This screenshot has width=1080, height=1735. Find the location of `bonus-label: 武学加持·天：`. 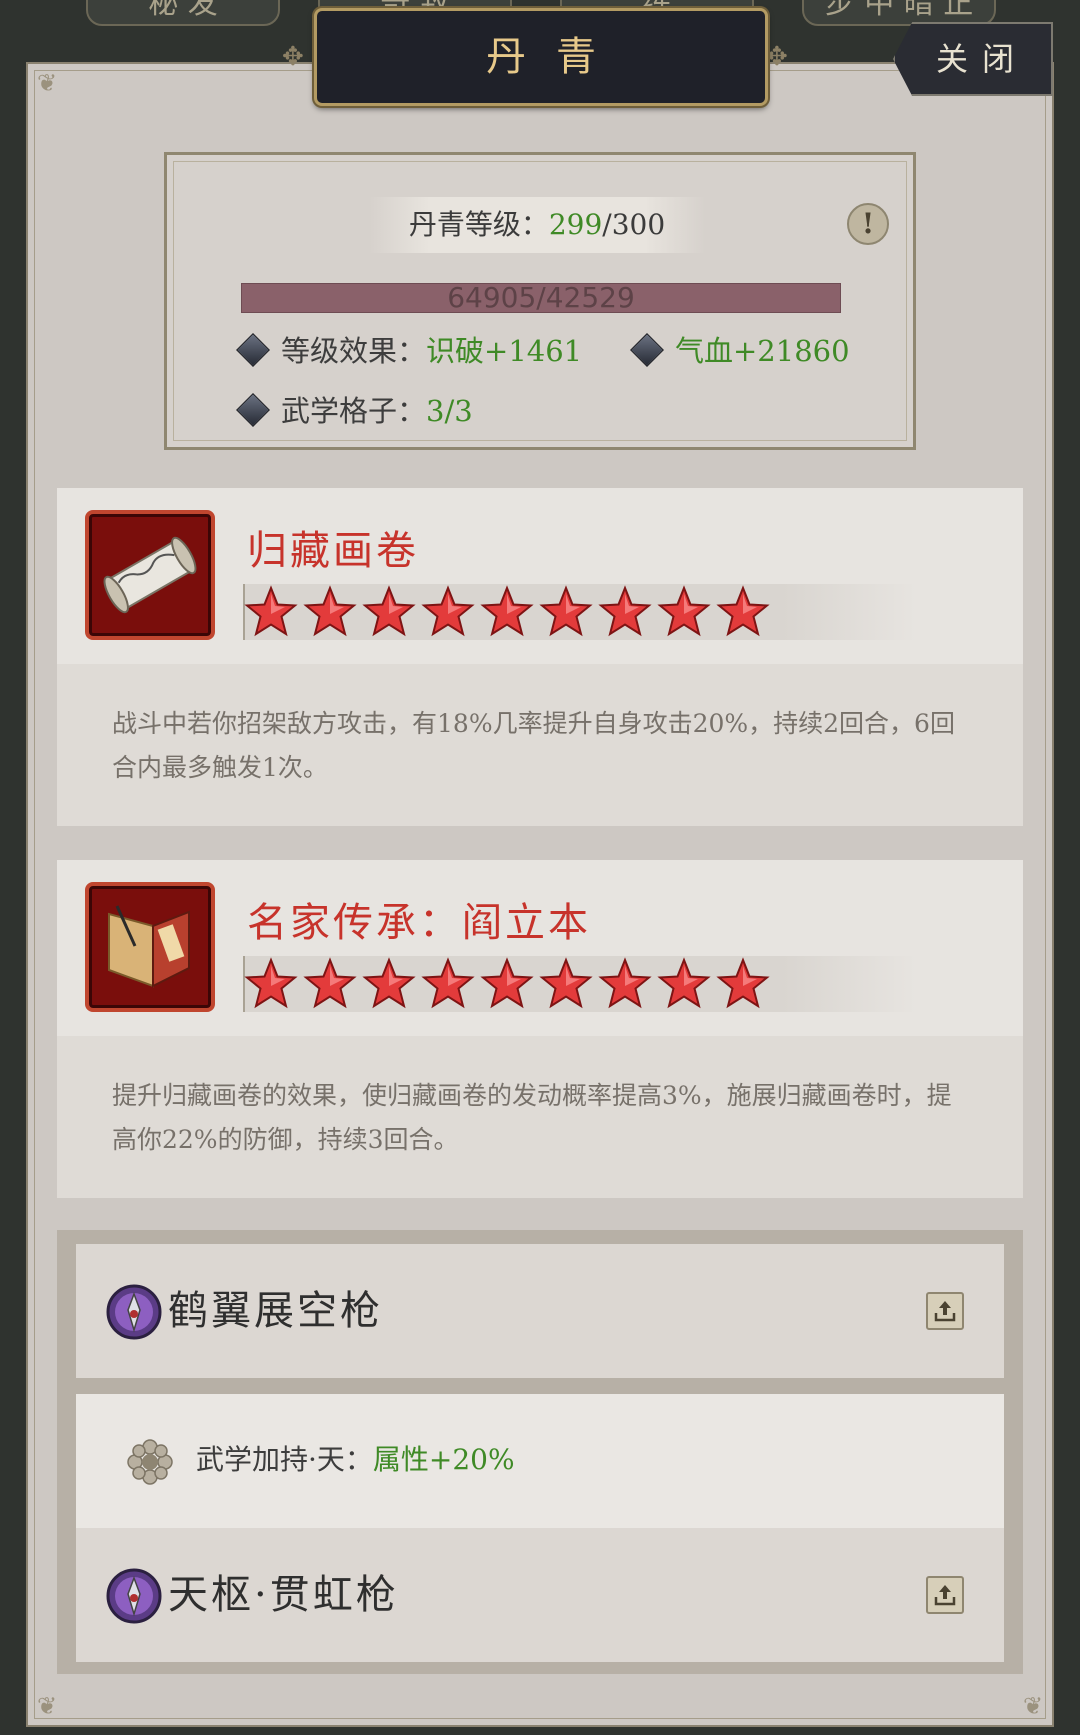

bonus-label: 武学加持·天： is located at coordinates (284, 1459).